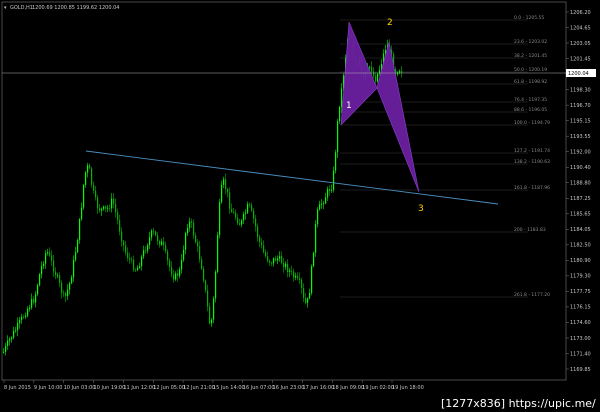  What do you see at coordinates (530, 56) in the screenshot?
I see `fib-level-label: 38.2 - 1201.45` at bounding box center [530, 56].